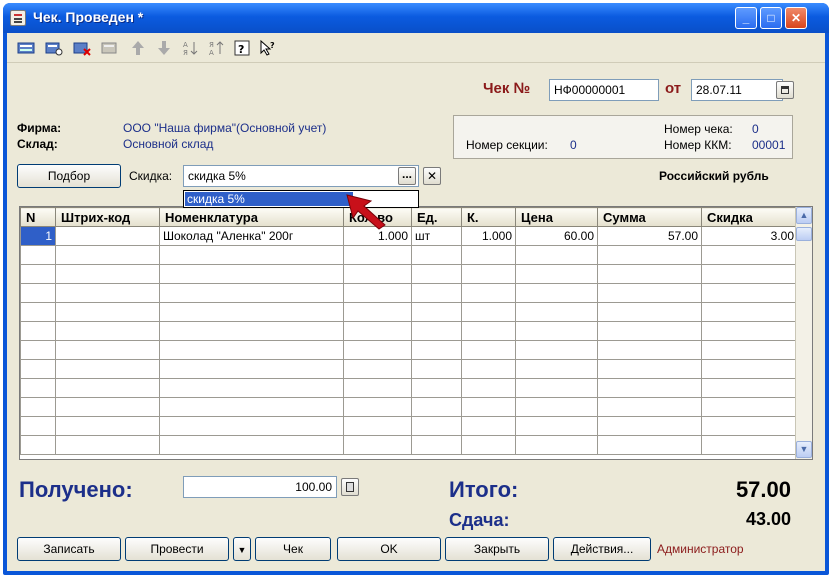 The image size is (836, 580). I want to click on col-header-discount: Скидка, so click(749, 217).